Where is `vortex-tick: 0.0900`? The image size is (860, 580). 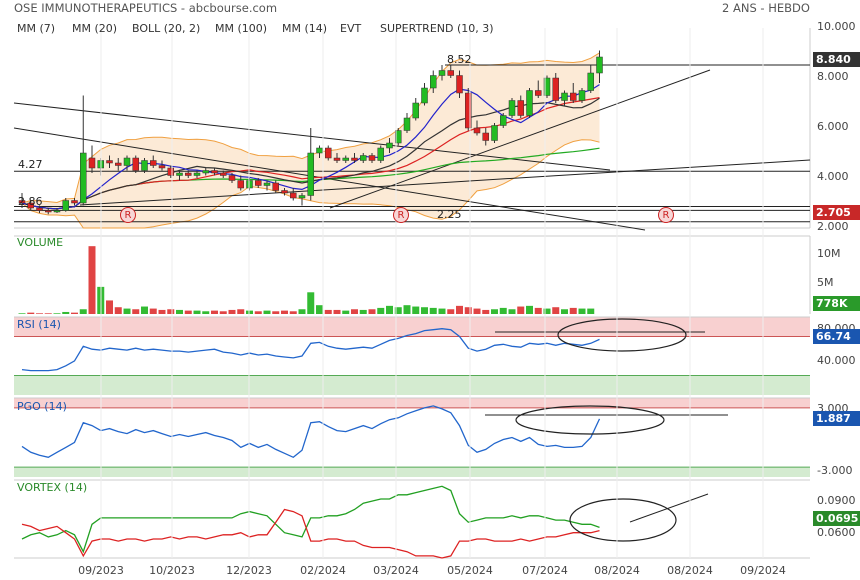 vortex-tick: 0.0900 is located at coordinates (836, 500).